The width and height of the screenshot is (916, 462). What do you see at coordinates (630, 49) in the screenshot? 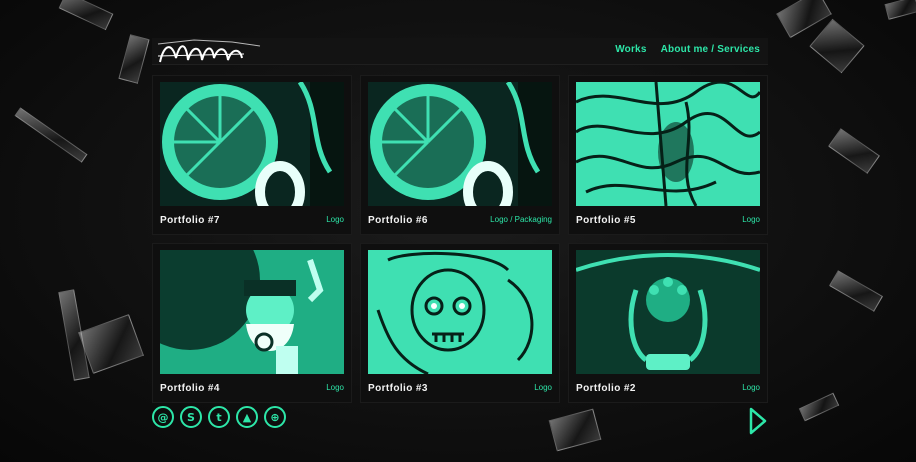
I see `nav-works: Works` at bounding box center [630, 49].